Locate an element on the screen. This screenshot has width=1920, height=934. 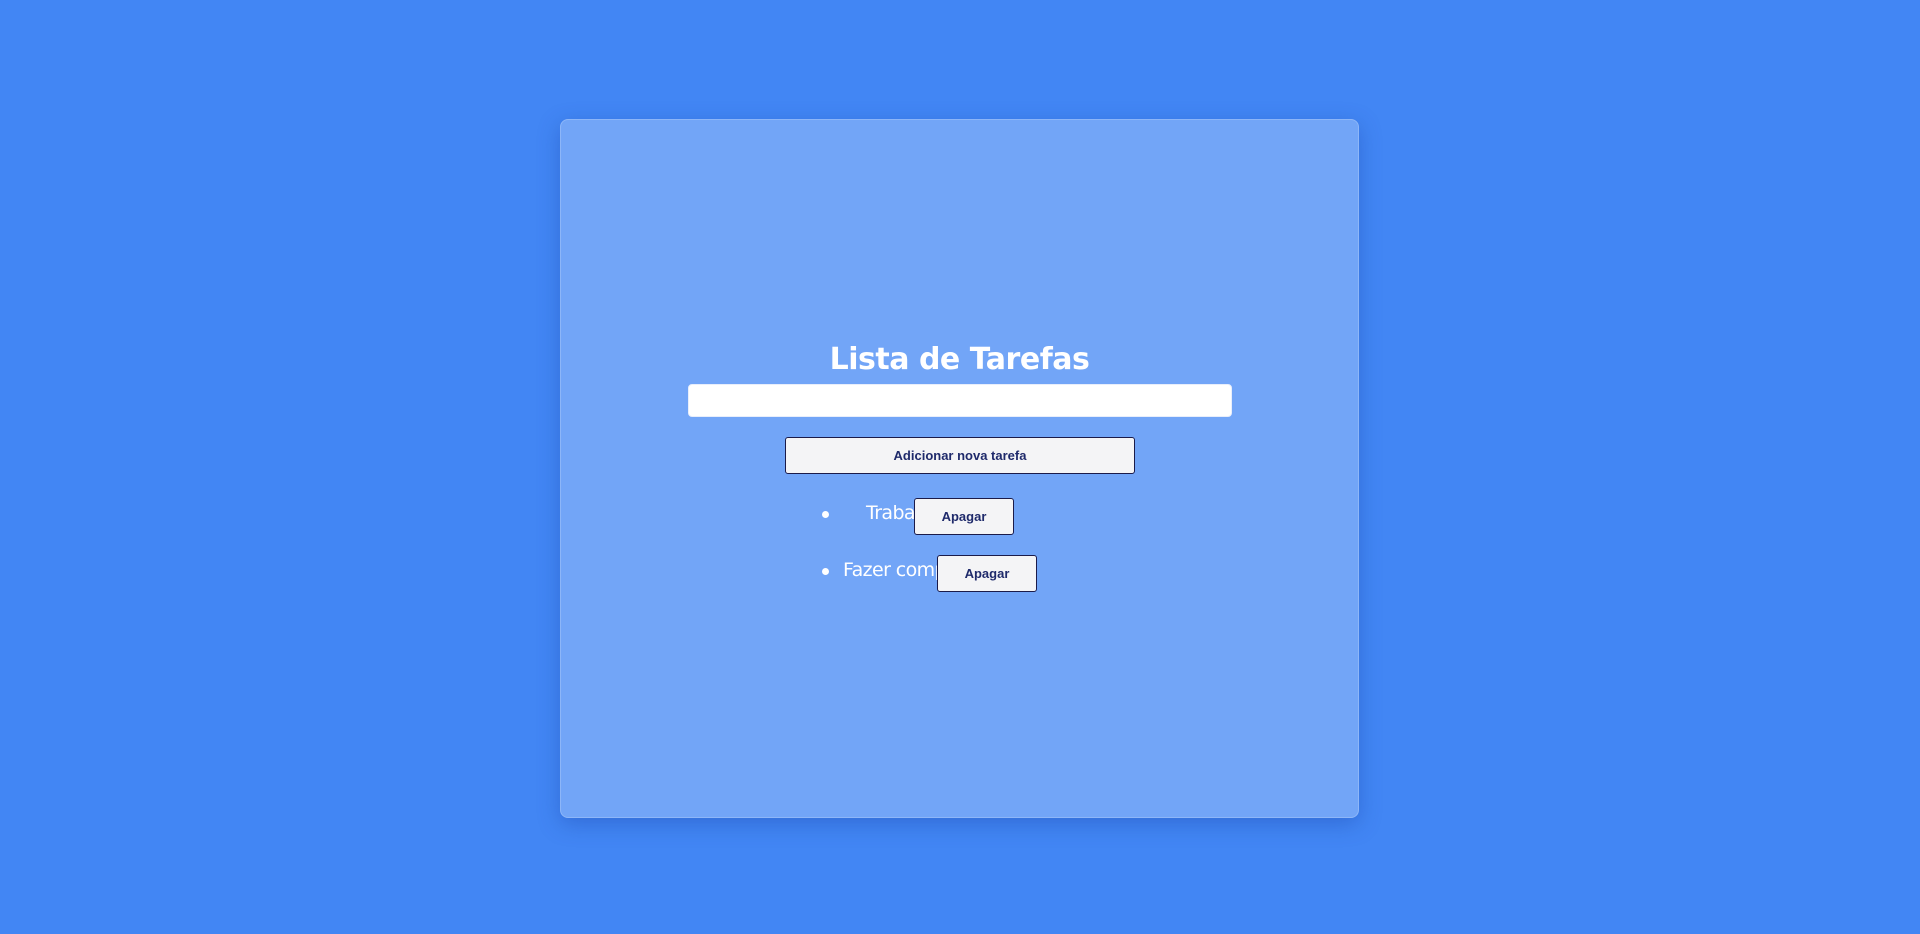
new-task-input is located at coordinates (960, 400).